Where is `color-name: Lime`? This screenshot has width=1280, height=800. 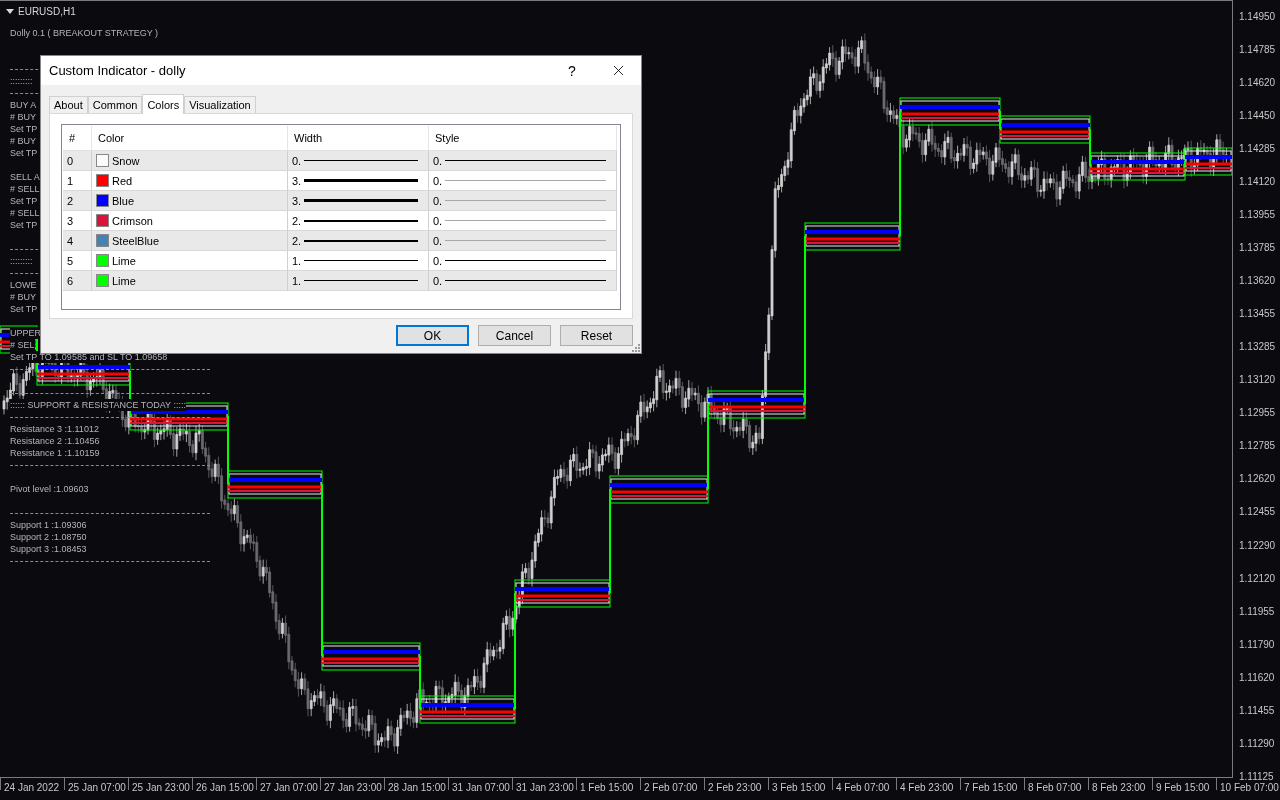
color-name: Lime is located at coordinates (124, 280).